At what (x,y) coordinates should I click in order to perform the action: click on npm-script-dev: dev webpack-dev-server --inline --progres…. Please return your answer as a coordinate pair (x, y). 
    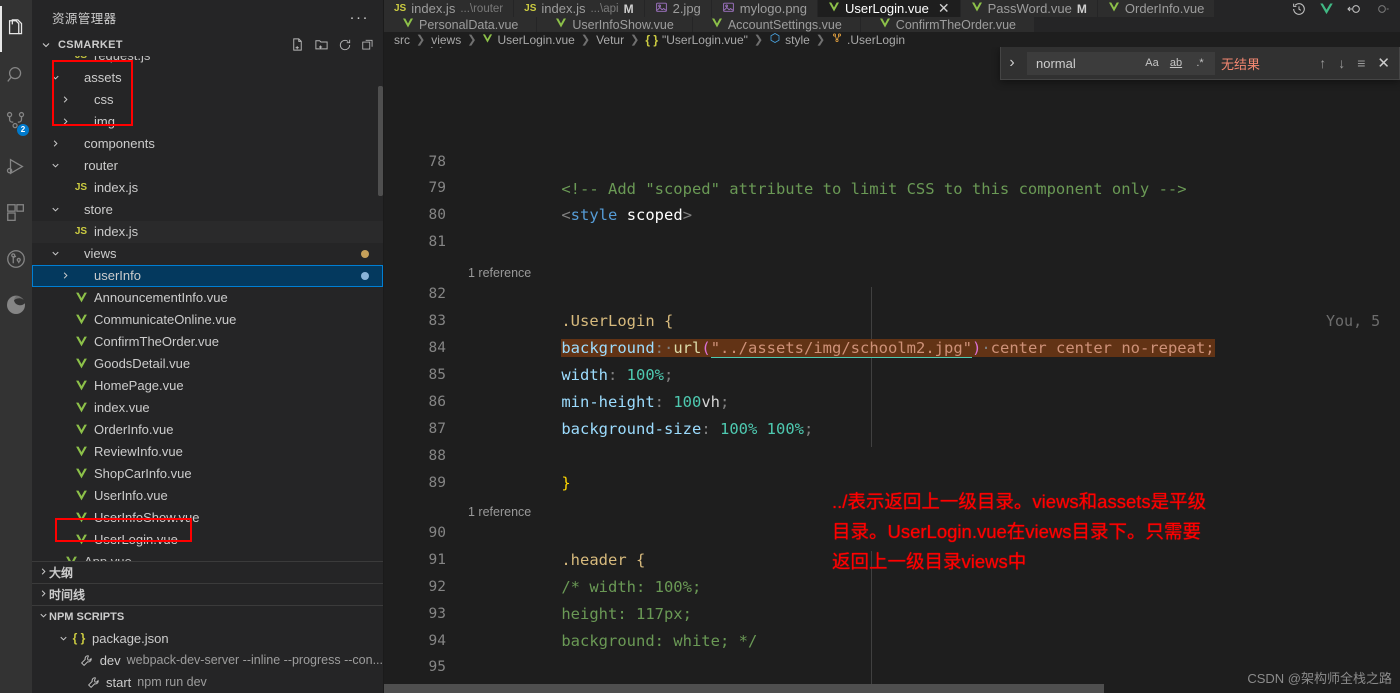
    Looking at the image, I should click on (207, 660).